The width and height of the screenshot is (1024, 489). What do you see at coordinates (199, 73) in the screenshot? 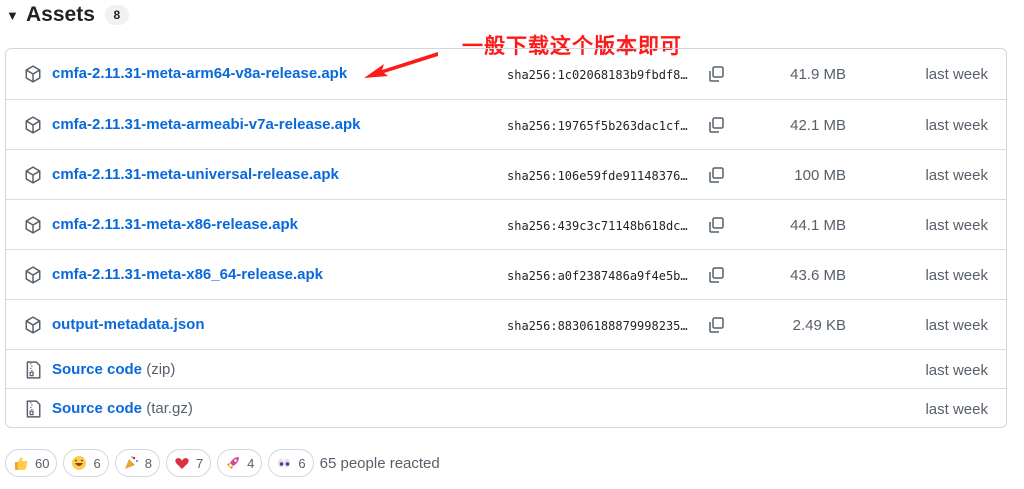
I see `asset-link: cmfa-2.11.31-meta-arm64-v8a-release.apk` at bounding box center [199, 73].